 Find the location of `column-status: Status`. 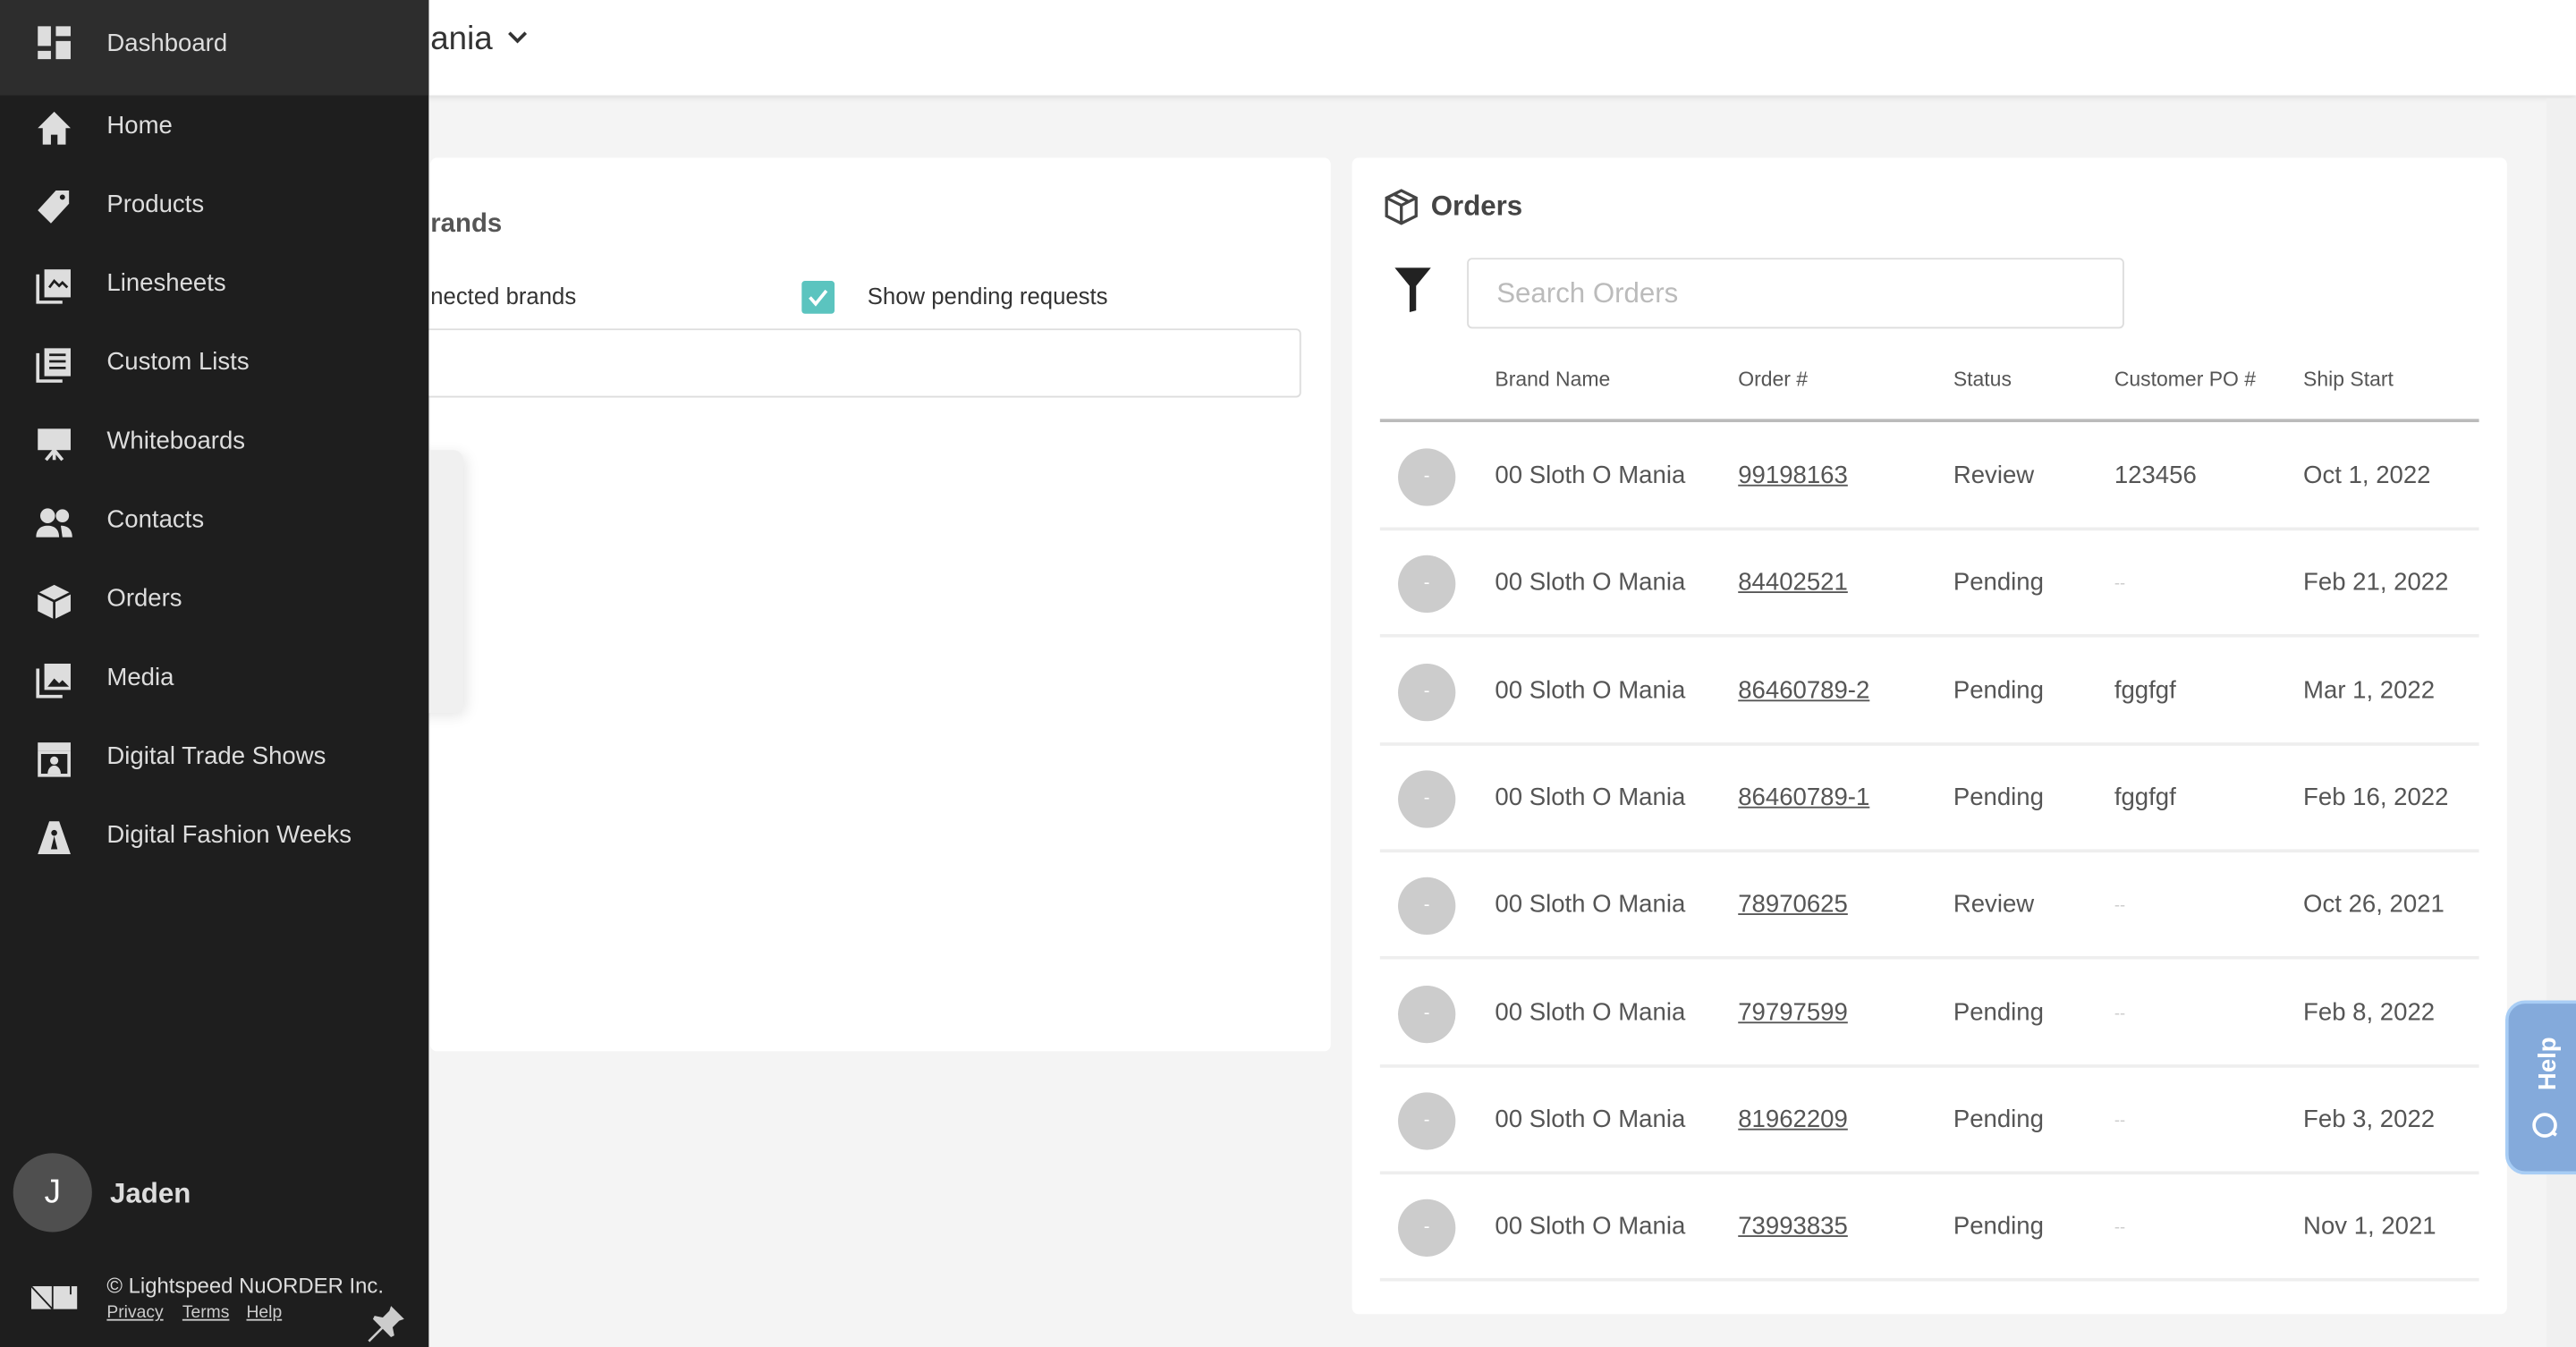

column-status: Status is located at coordinates (1982, 379).